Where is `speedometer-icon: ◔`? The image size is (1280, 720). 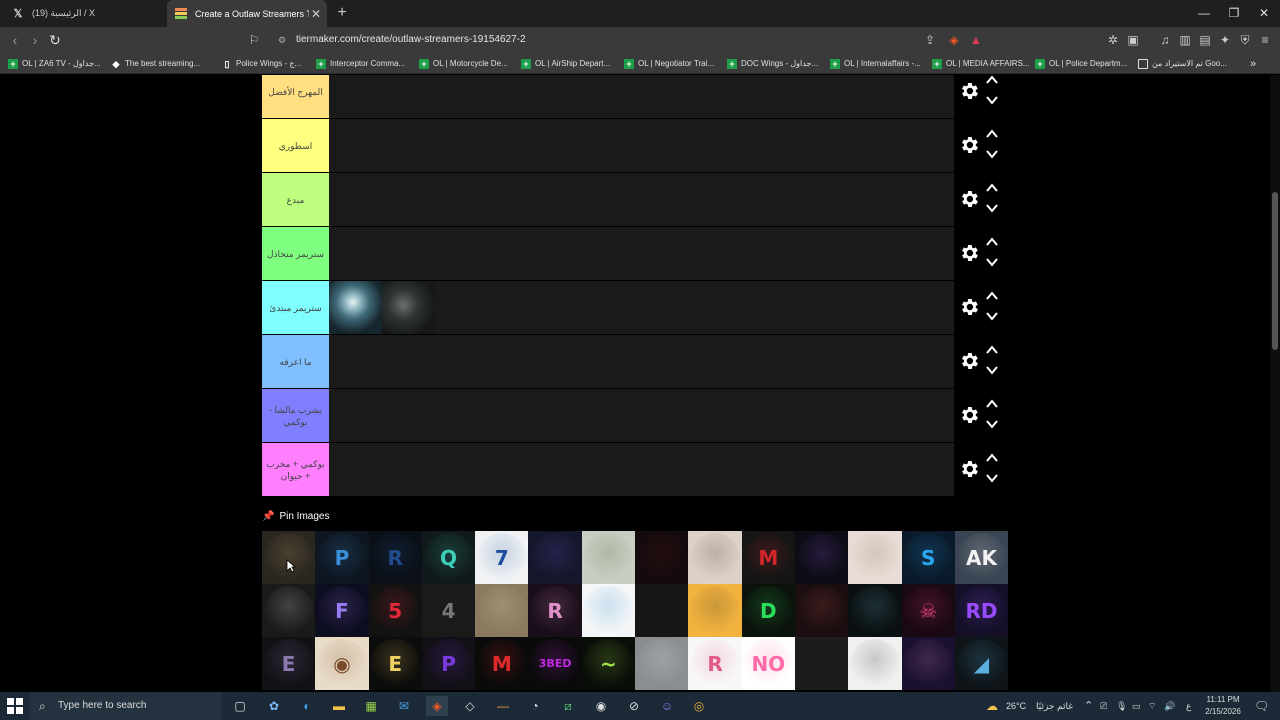 speedometer-icon: ◔ is located at coordinates (535, 706).